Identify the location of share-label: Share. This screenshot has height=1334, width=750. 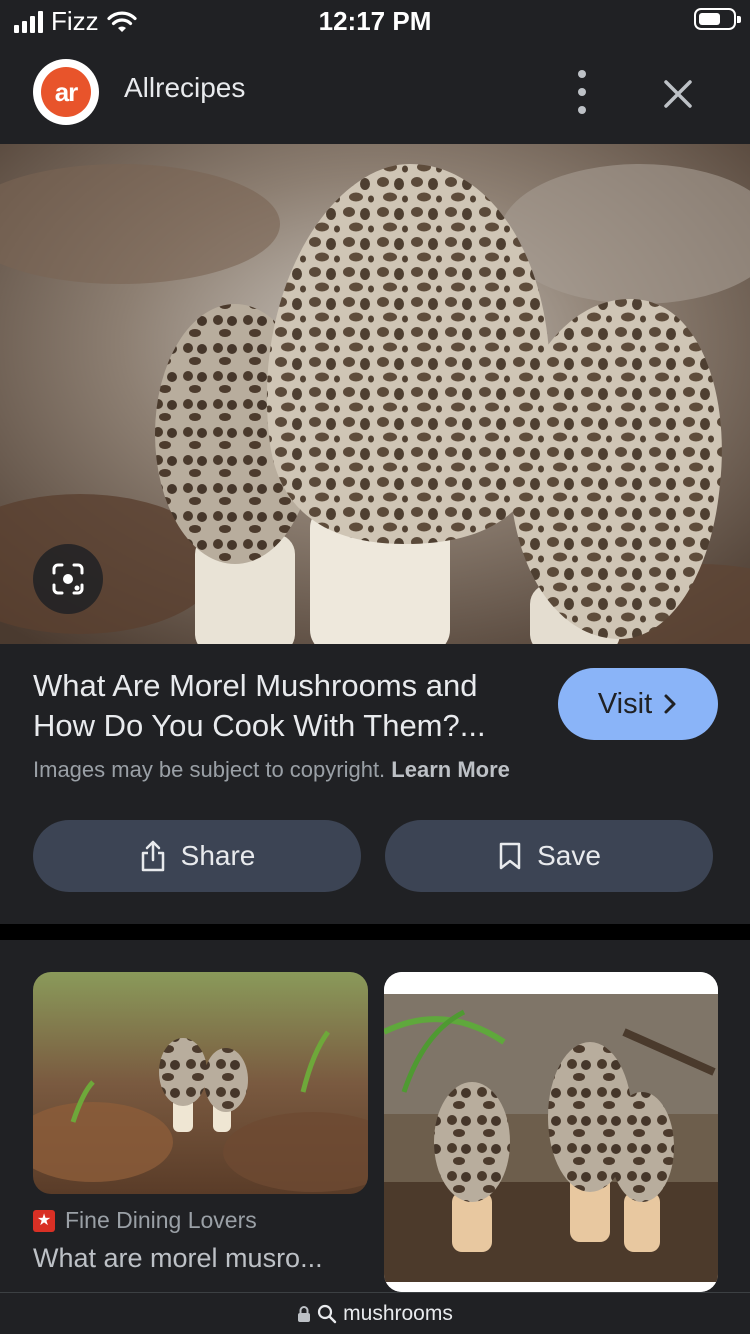
(218, 855).